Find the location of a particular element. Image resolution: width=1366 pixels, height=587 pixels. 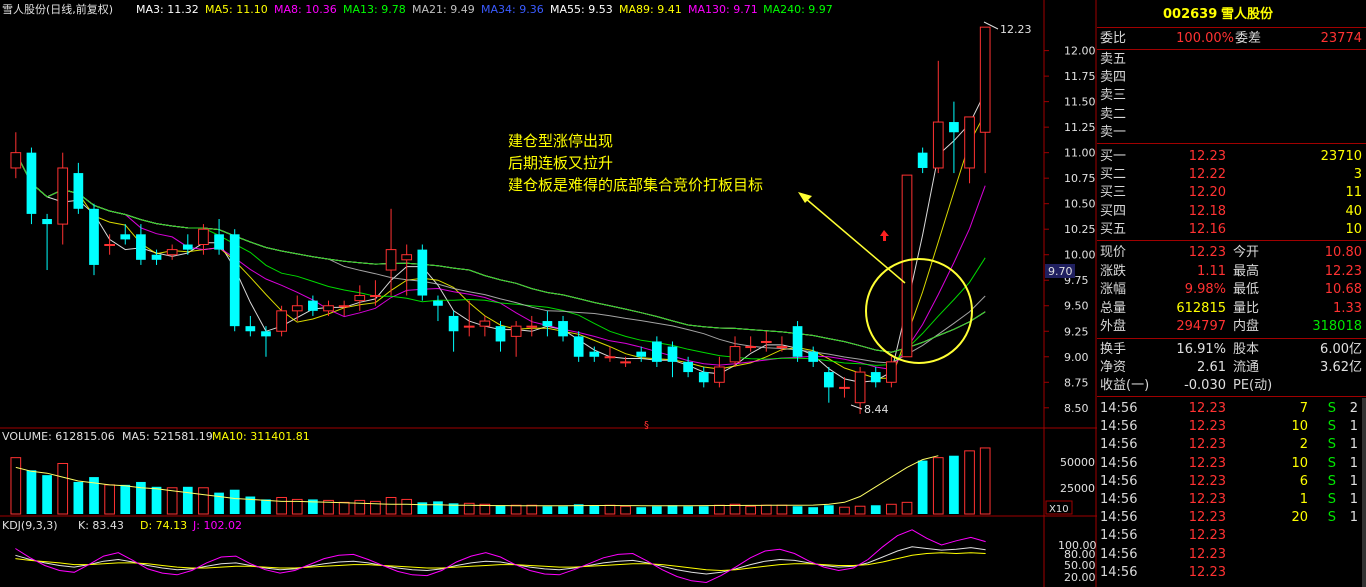

annotation-arrow-line is located at coordinates (855, 240).